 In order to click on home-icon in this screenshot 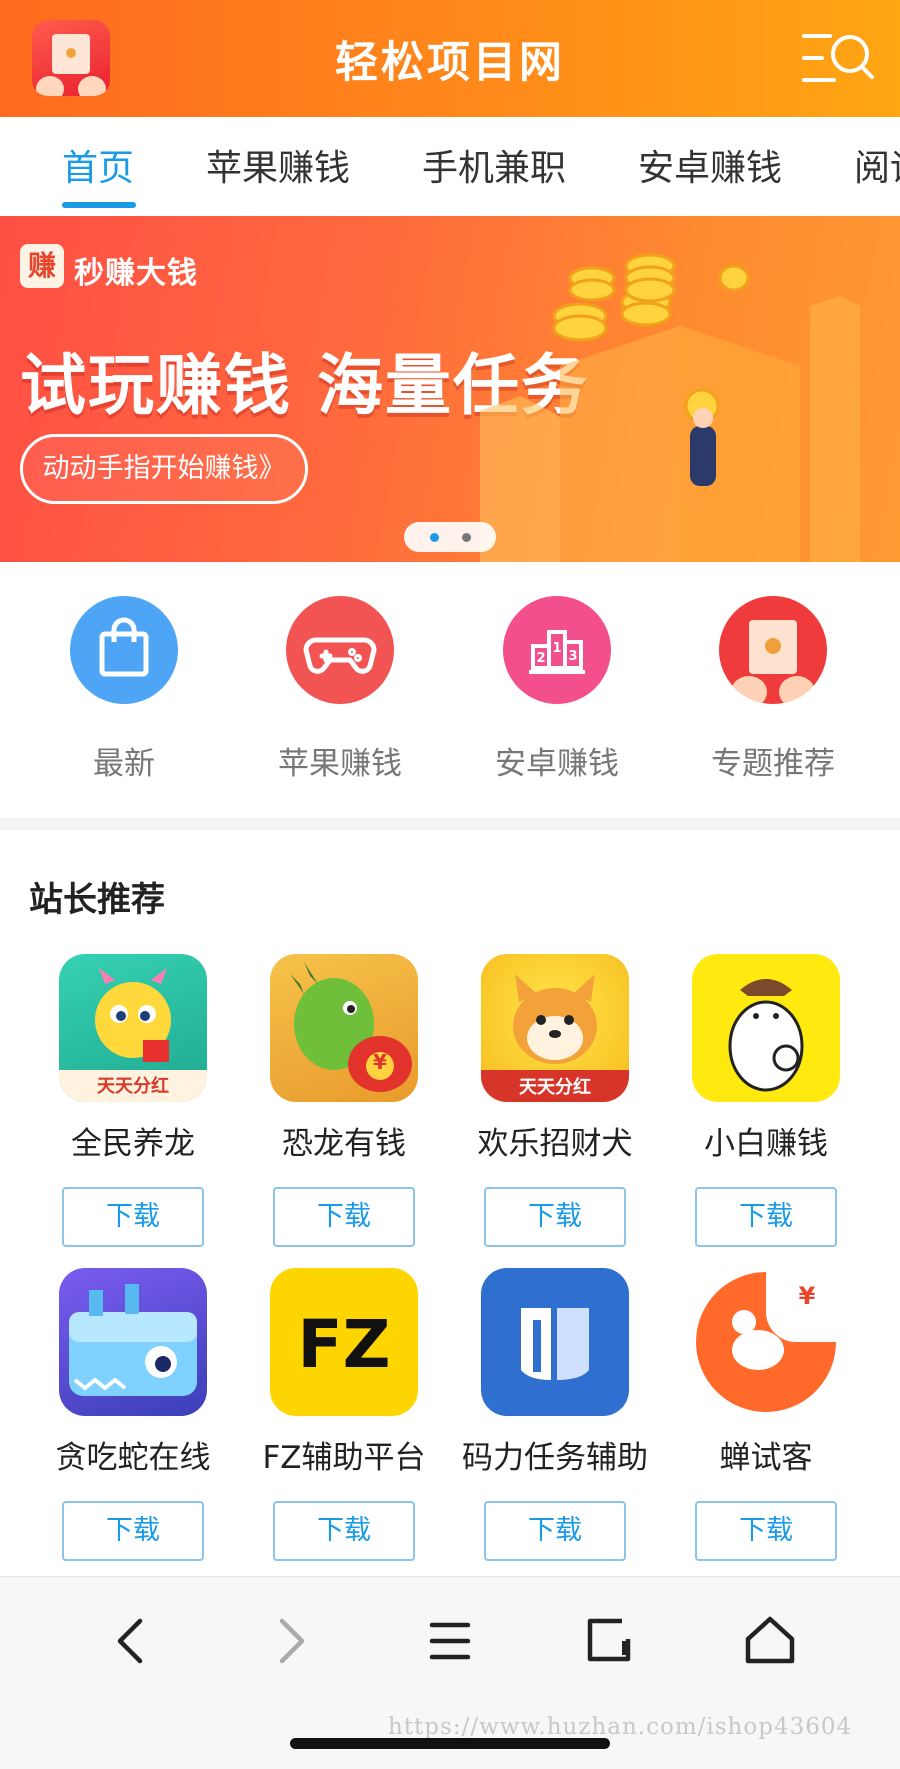, I will do `click(770, 1641)`.